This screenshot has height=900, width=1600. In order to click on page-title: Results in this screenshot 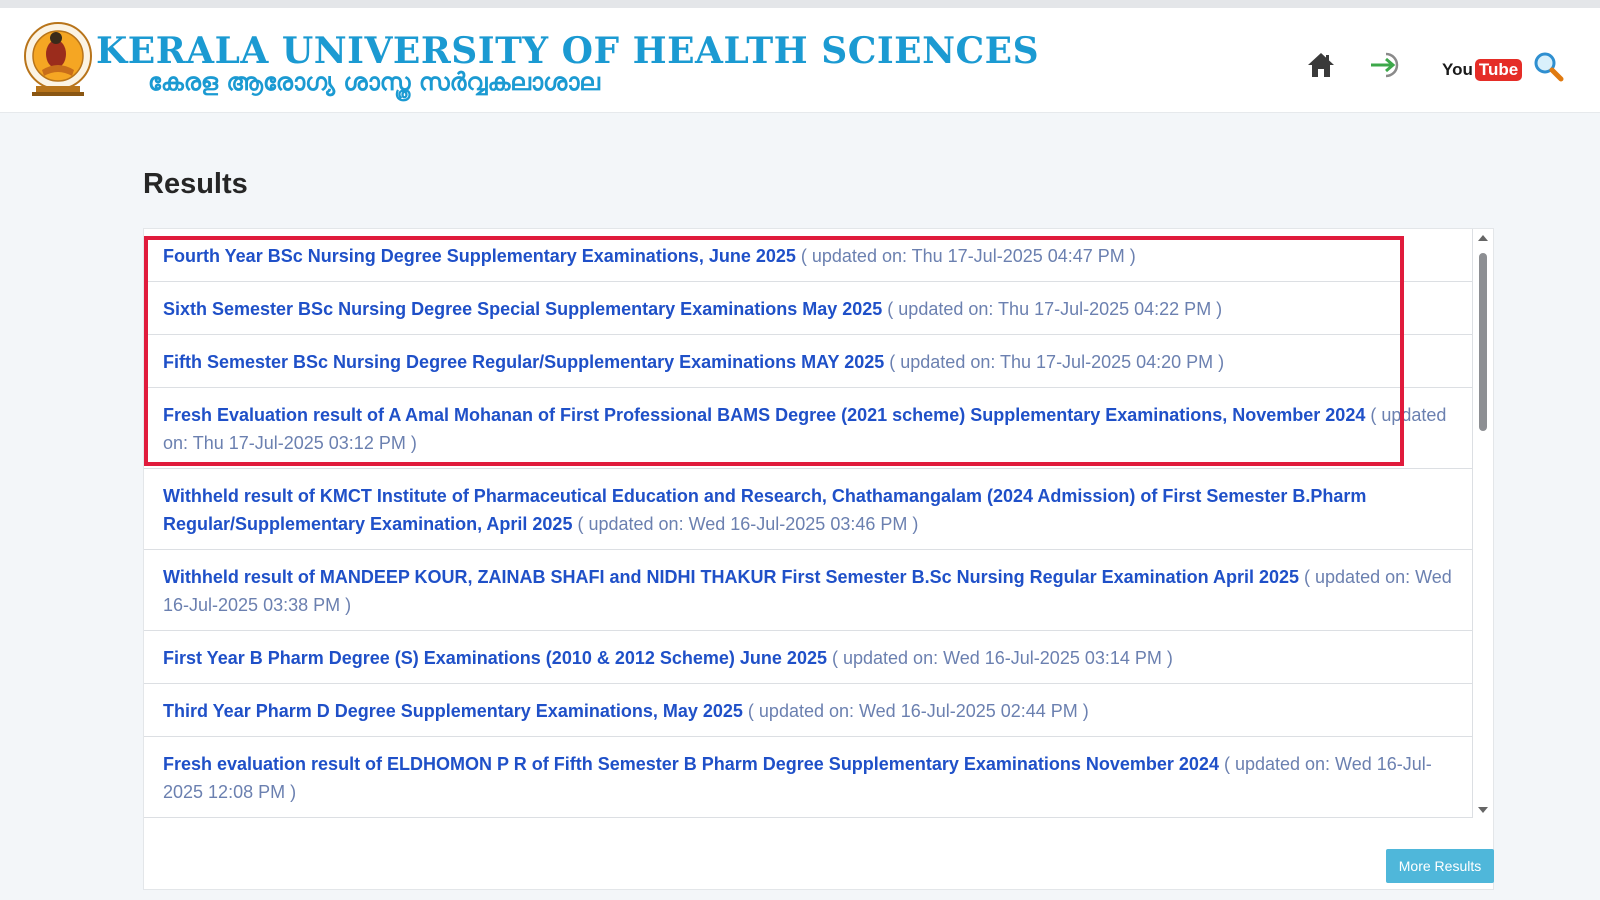, I will do `click(195, 184)`.